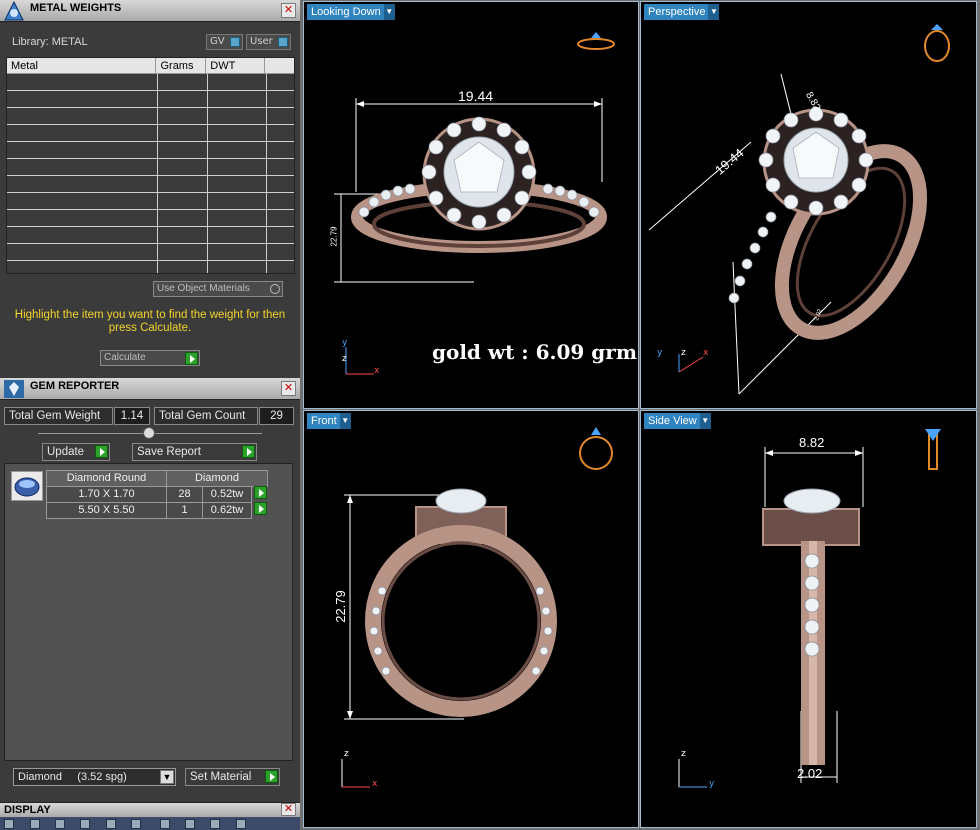 The height and width of the screenshot is (830, 980). What do you see at coordinates (149, 433) in the screenshot?
I see `slider-handle` at bounding box center [149, 433].